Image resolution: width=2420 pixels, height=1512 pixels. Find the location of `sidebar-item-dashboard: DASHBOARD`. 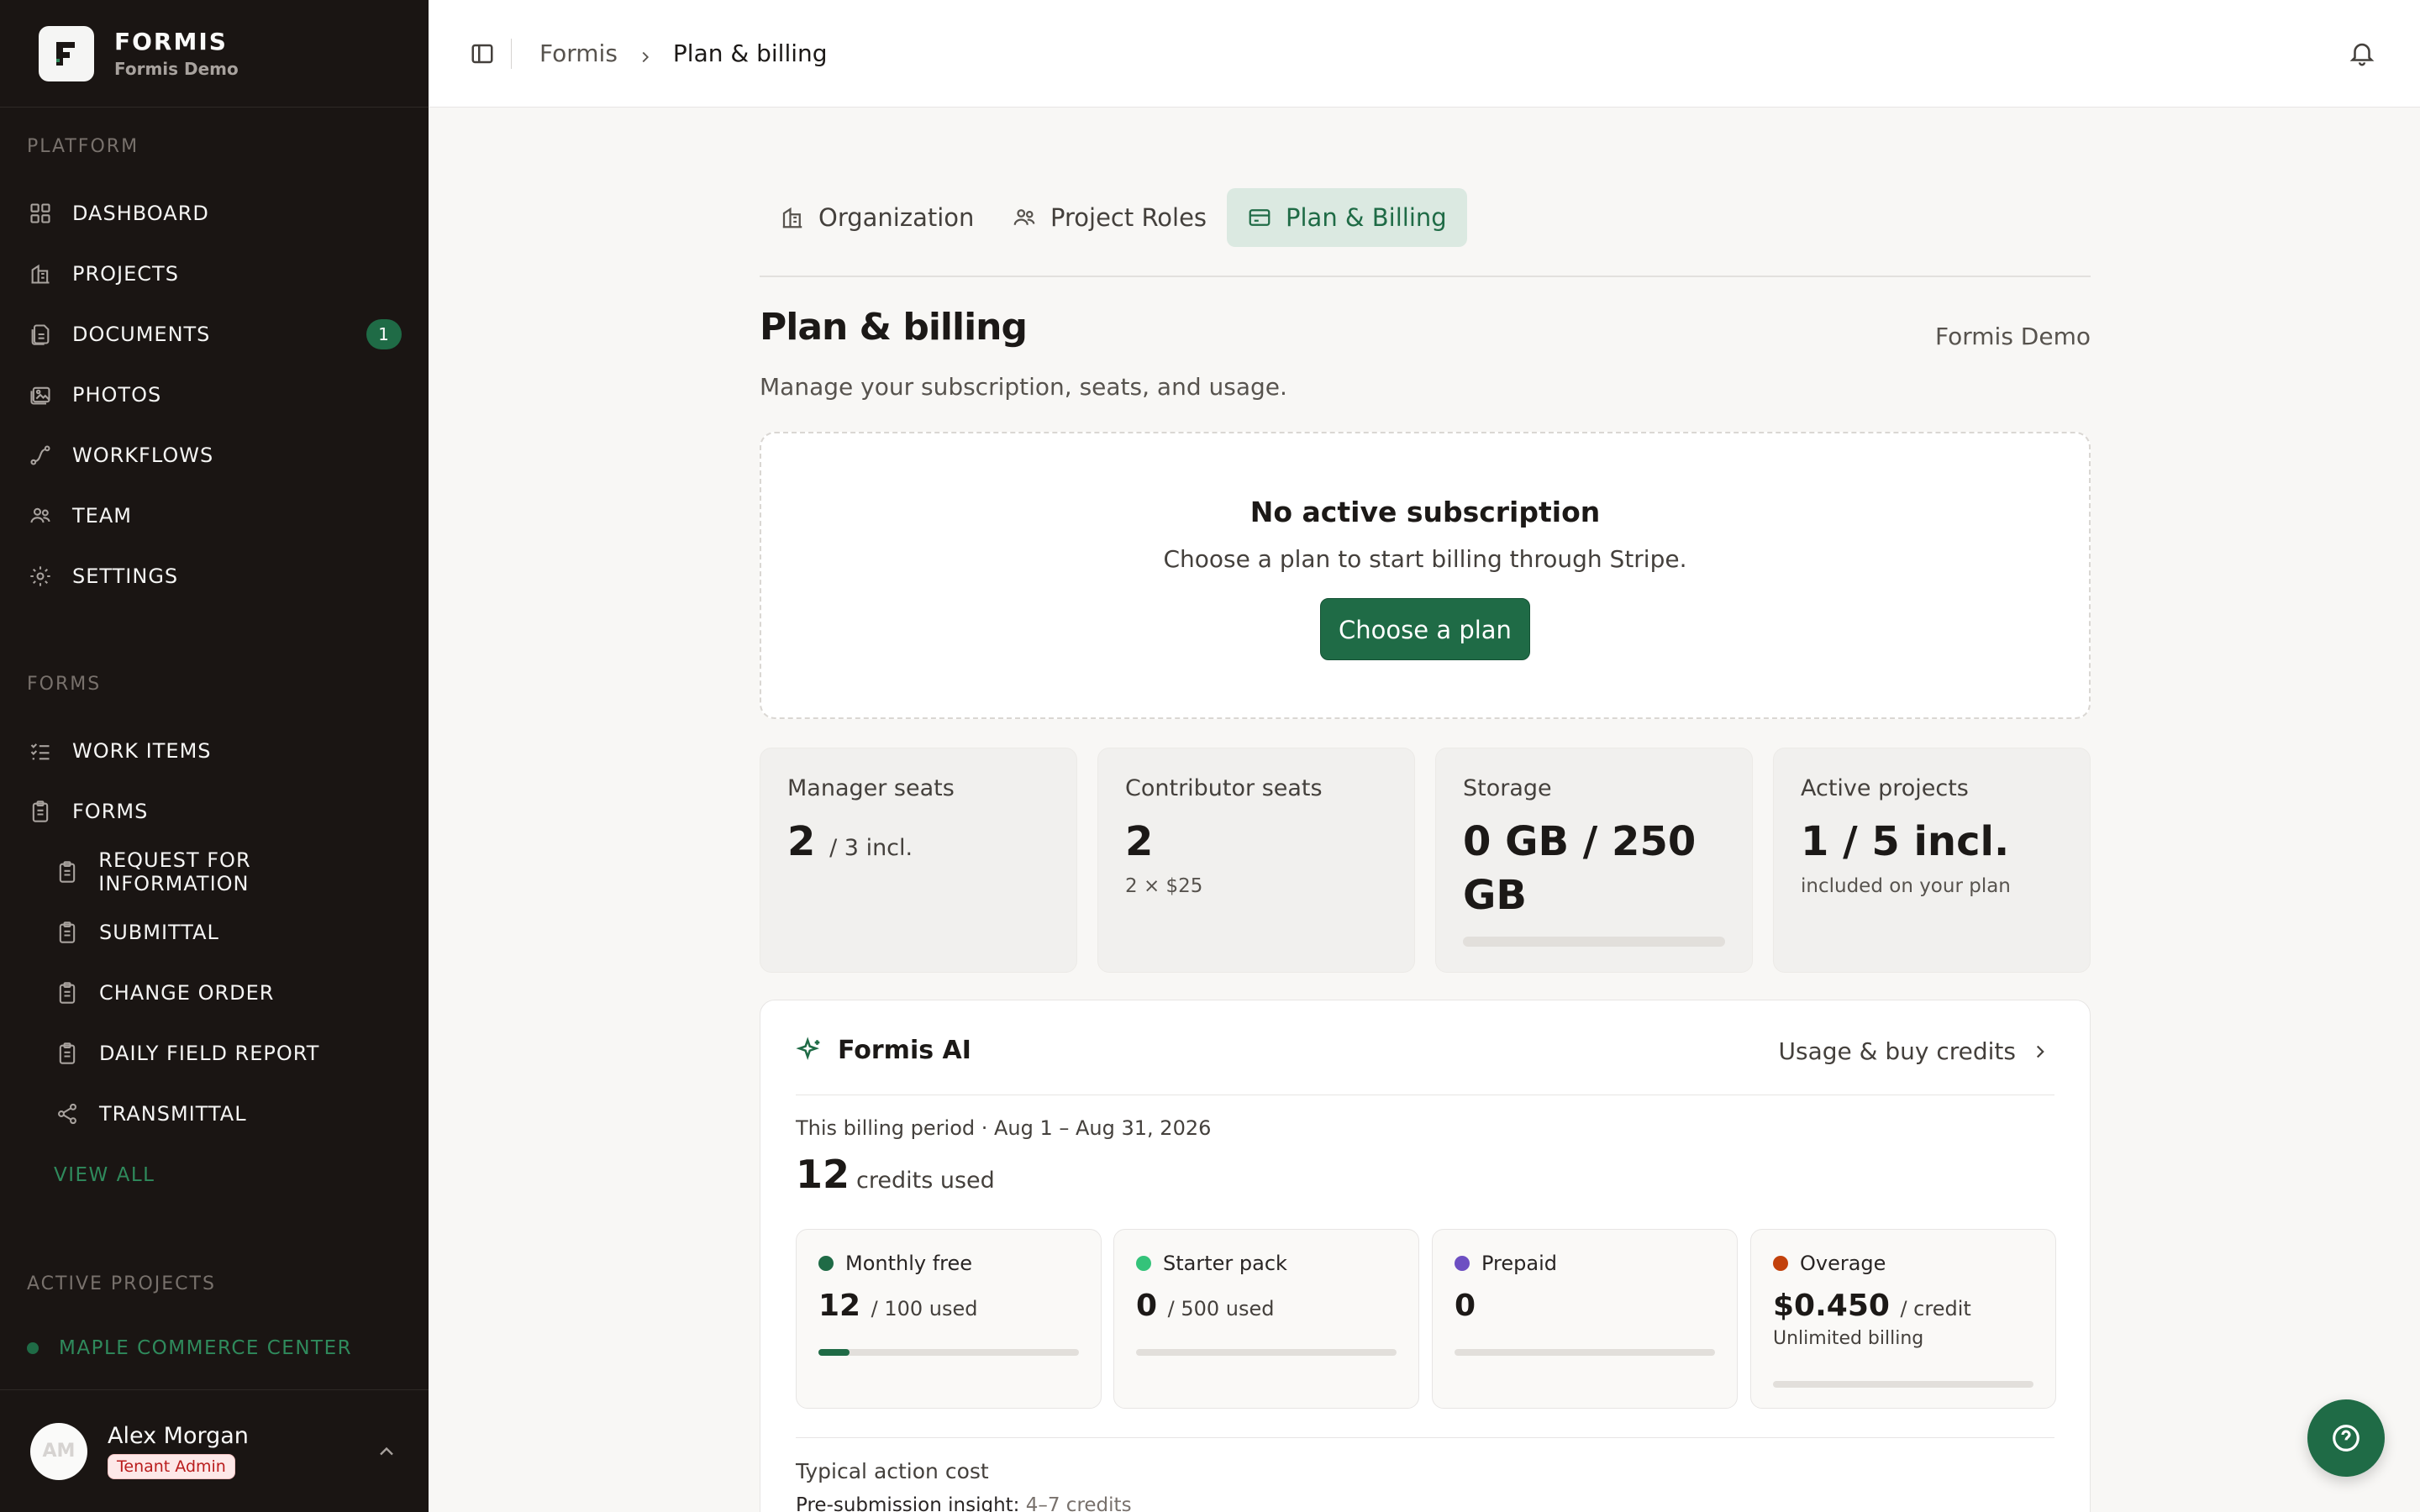

sidebar-item-dashboard: DASHBOARD is located at coordinates (214, 213).